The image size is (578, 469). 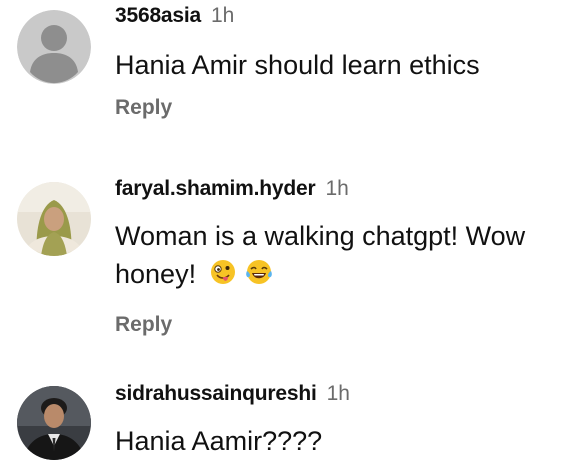 I want to click on username: 3568asia, so click(x=158, y=16).